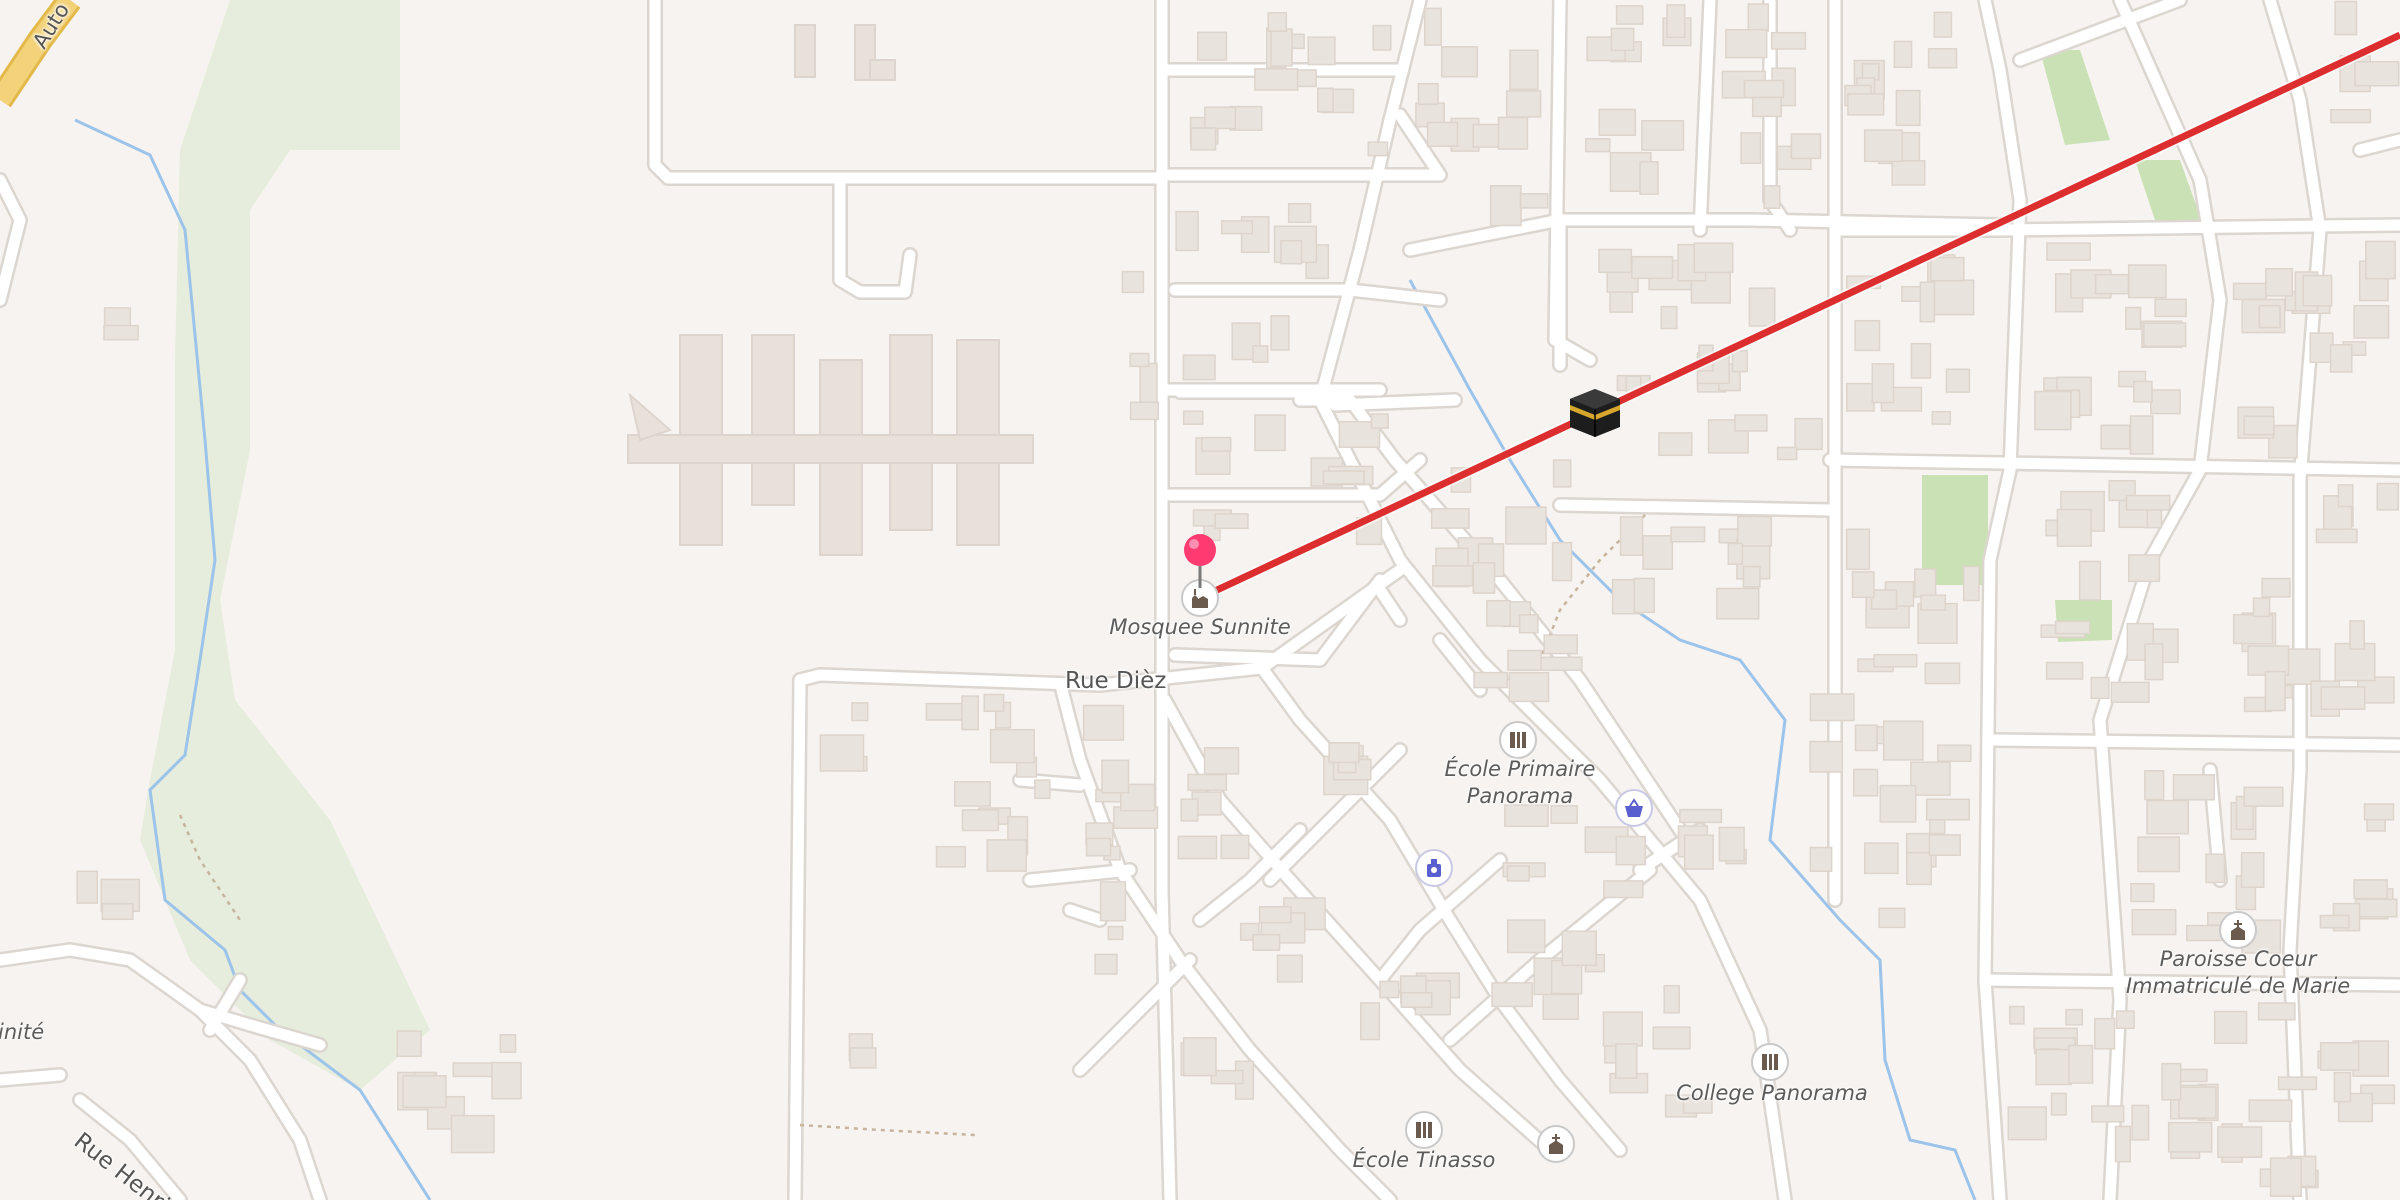  Describe the element at coordinates (1424, 1160) in the screenshot. I see `poi-ecole-tinasso-label: École Tinasso` at that location.